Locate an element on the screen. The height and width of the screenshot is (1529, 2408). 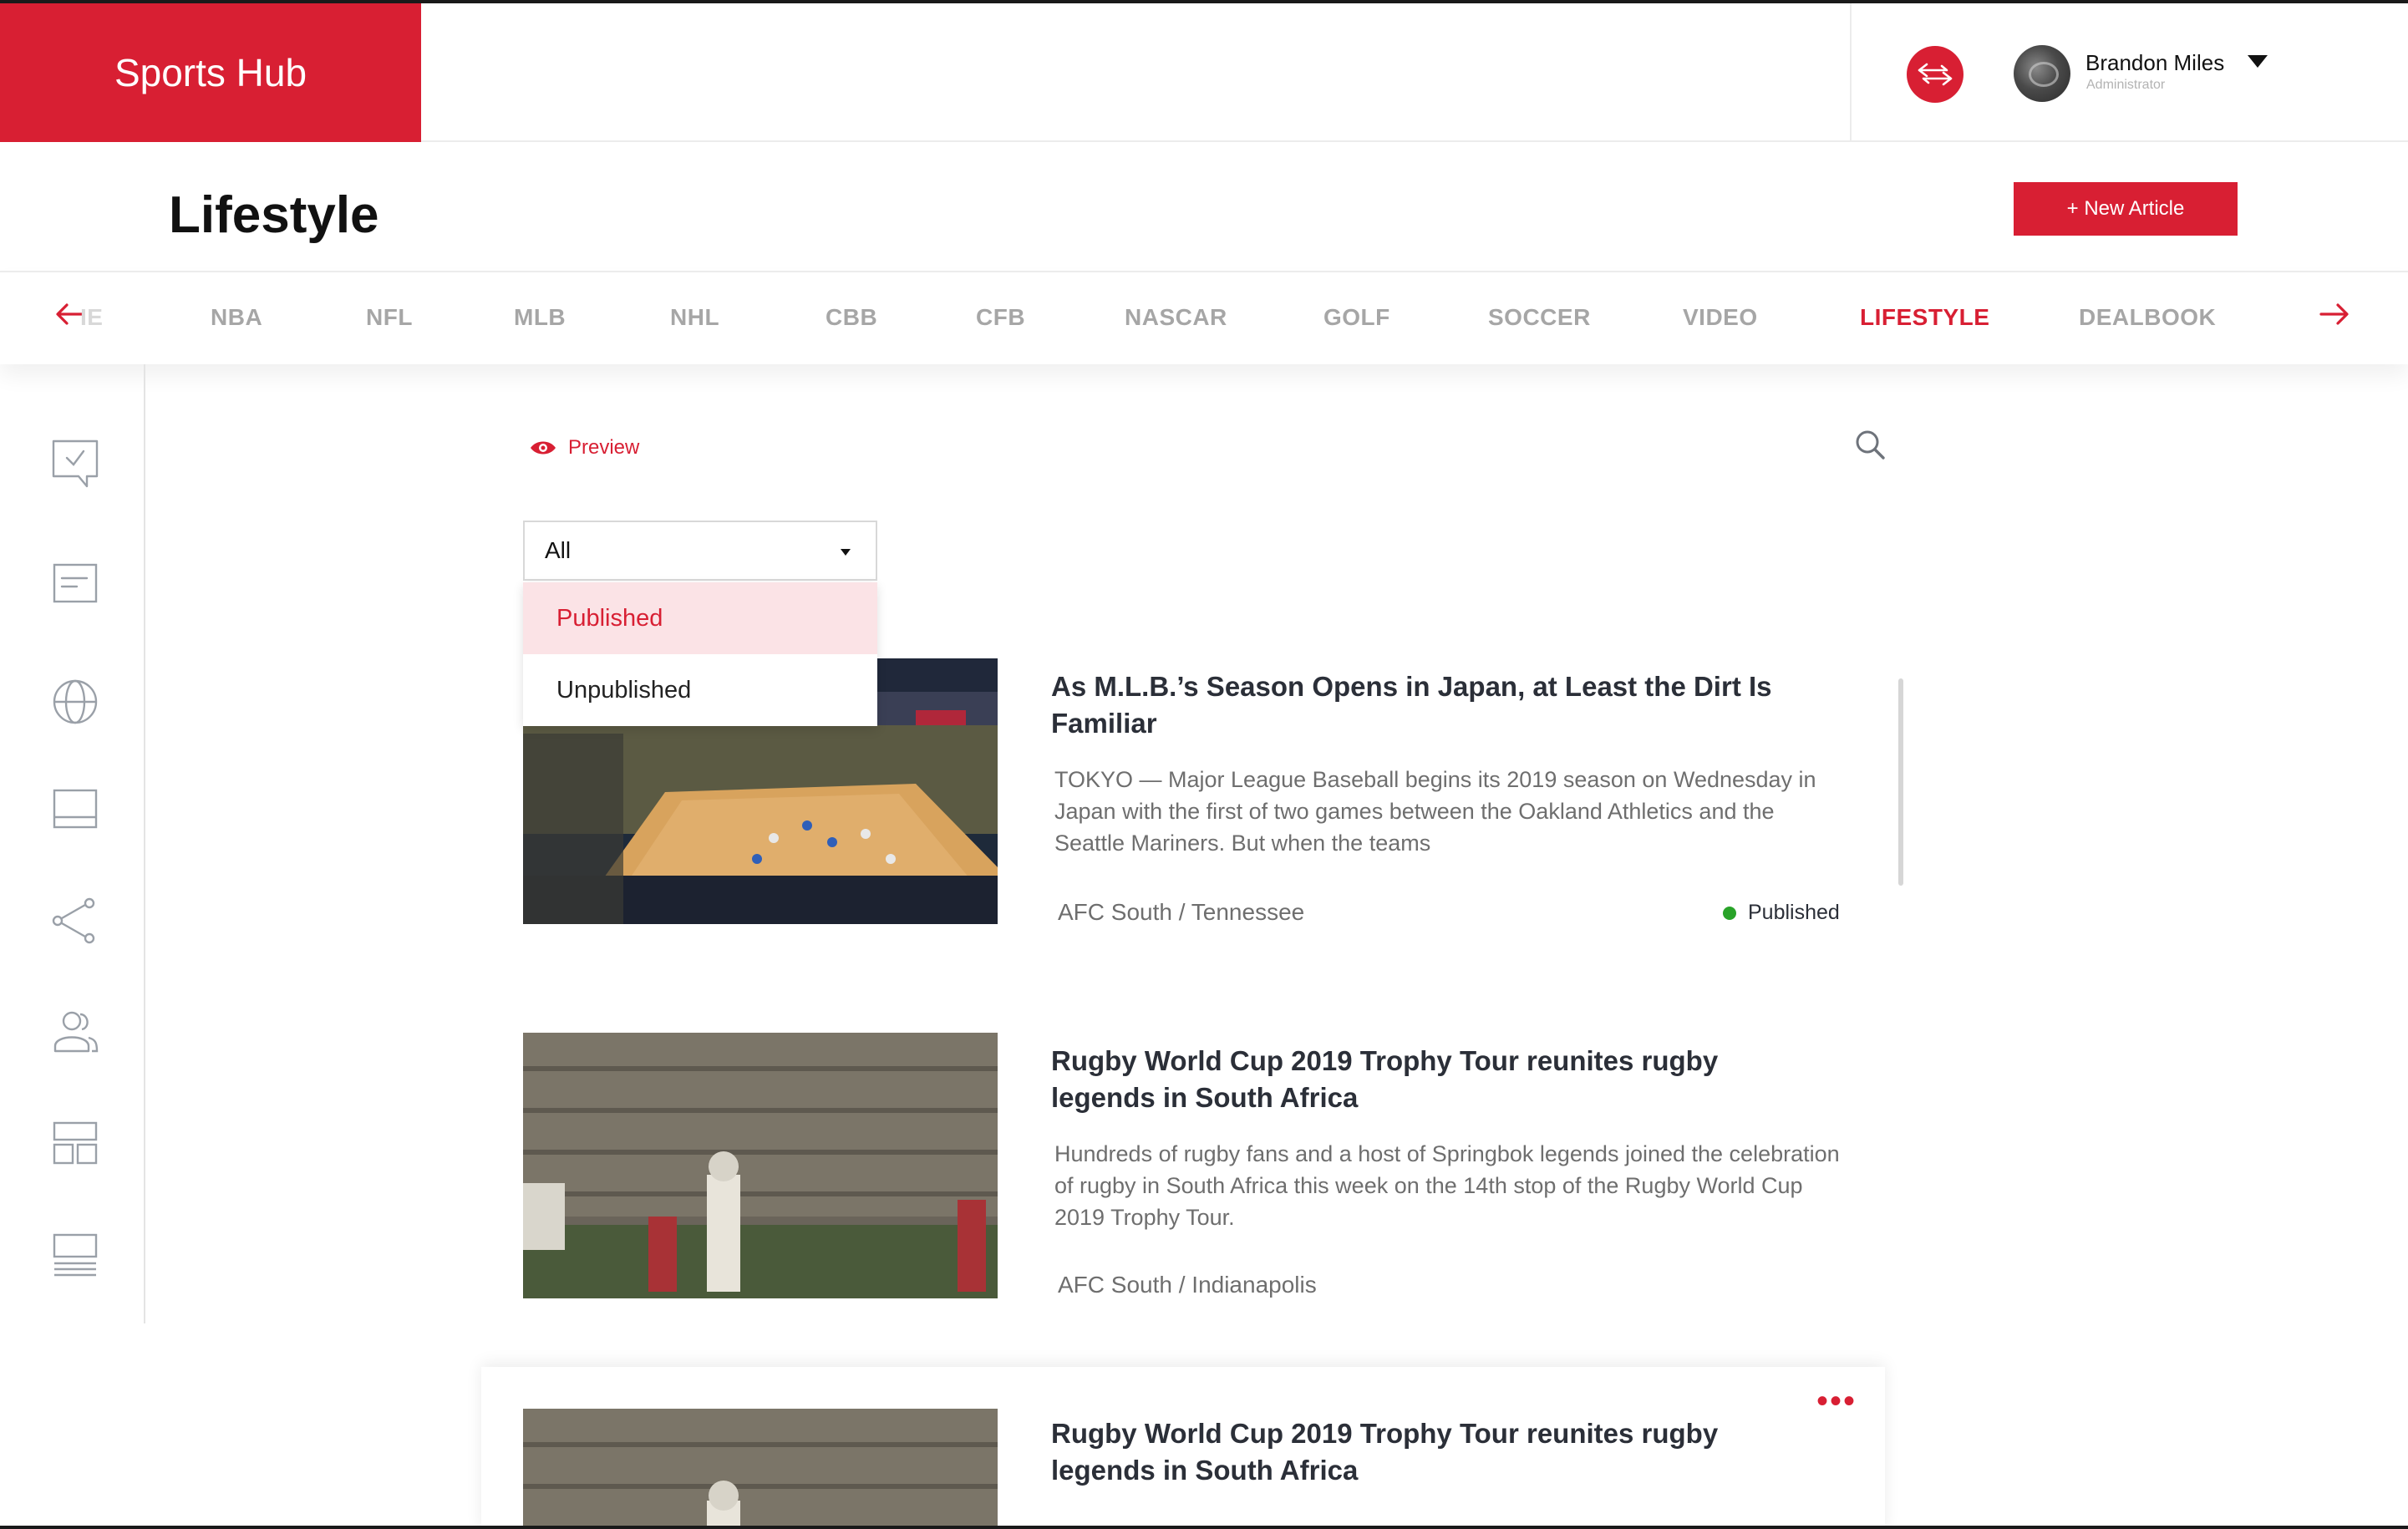
top-bar: Sports Hub Brandon Miles Administrator is located at coordinates (1204, 71).